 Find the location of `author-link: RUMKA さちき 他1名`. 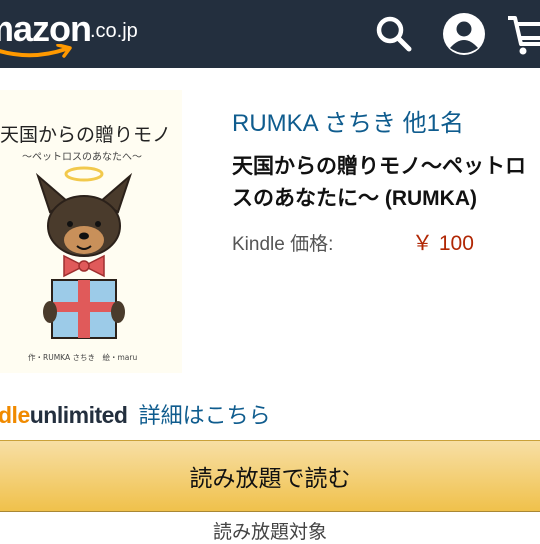

author-link: RUMKA さちき 他1名 is located at coordinates (348, 120).